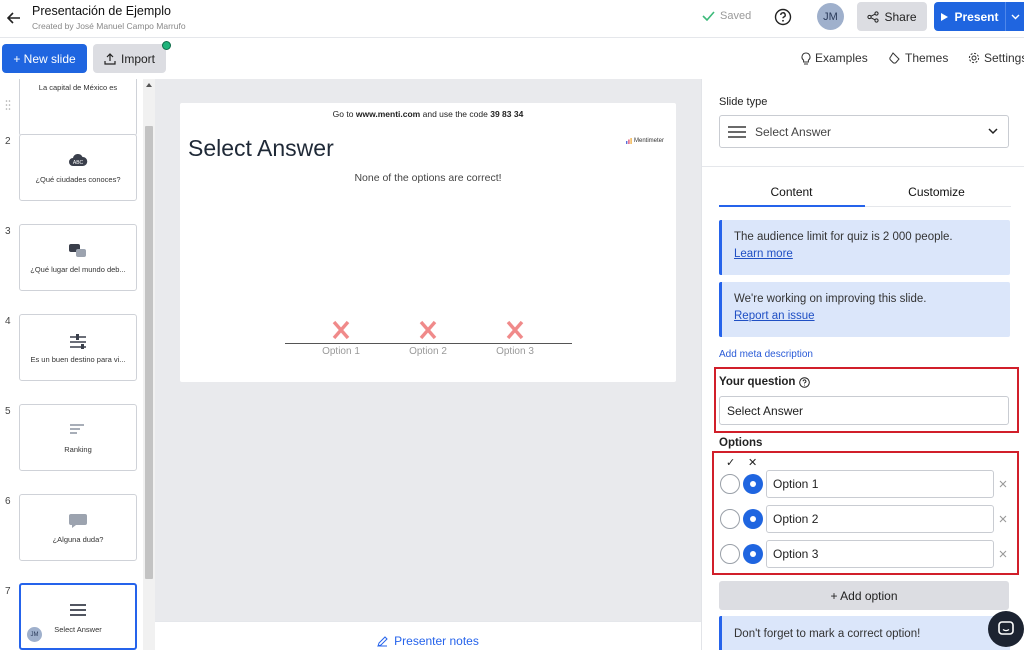  Describe the element at coordinates (936, 192) in the screenshot. I see `tab-customize: Customize` at that location.